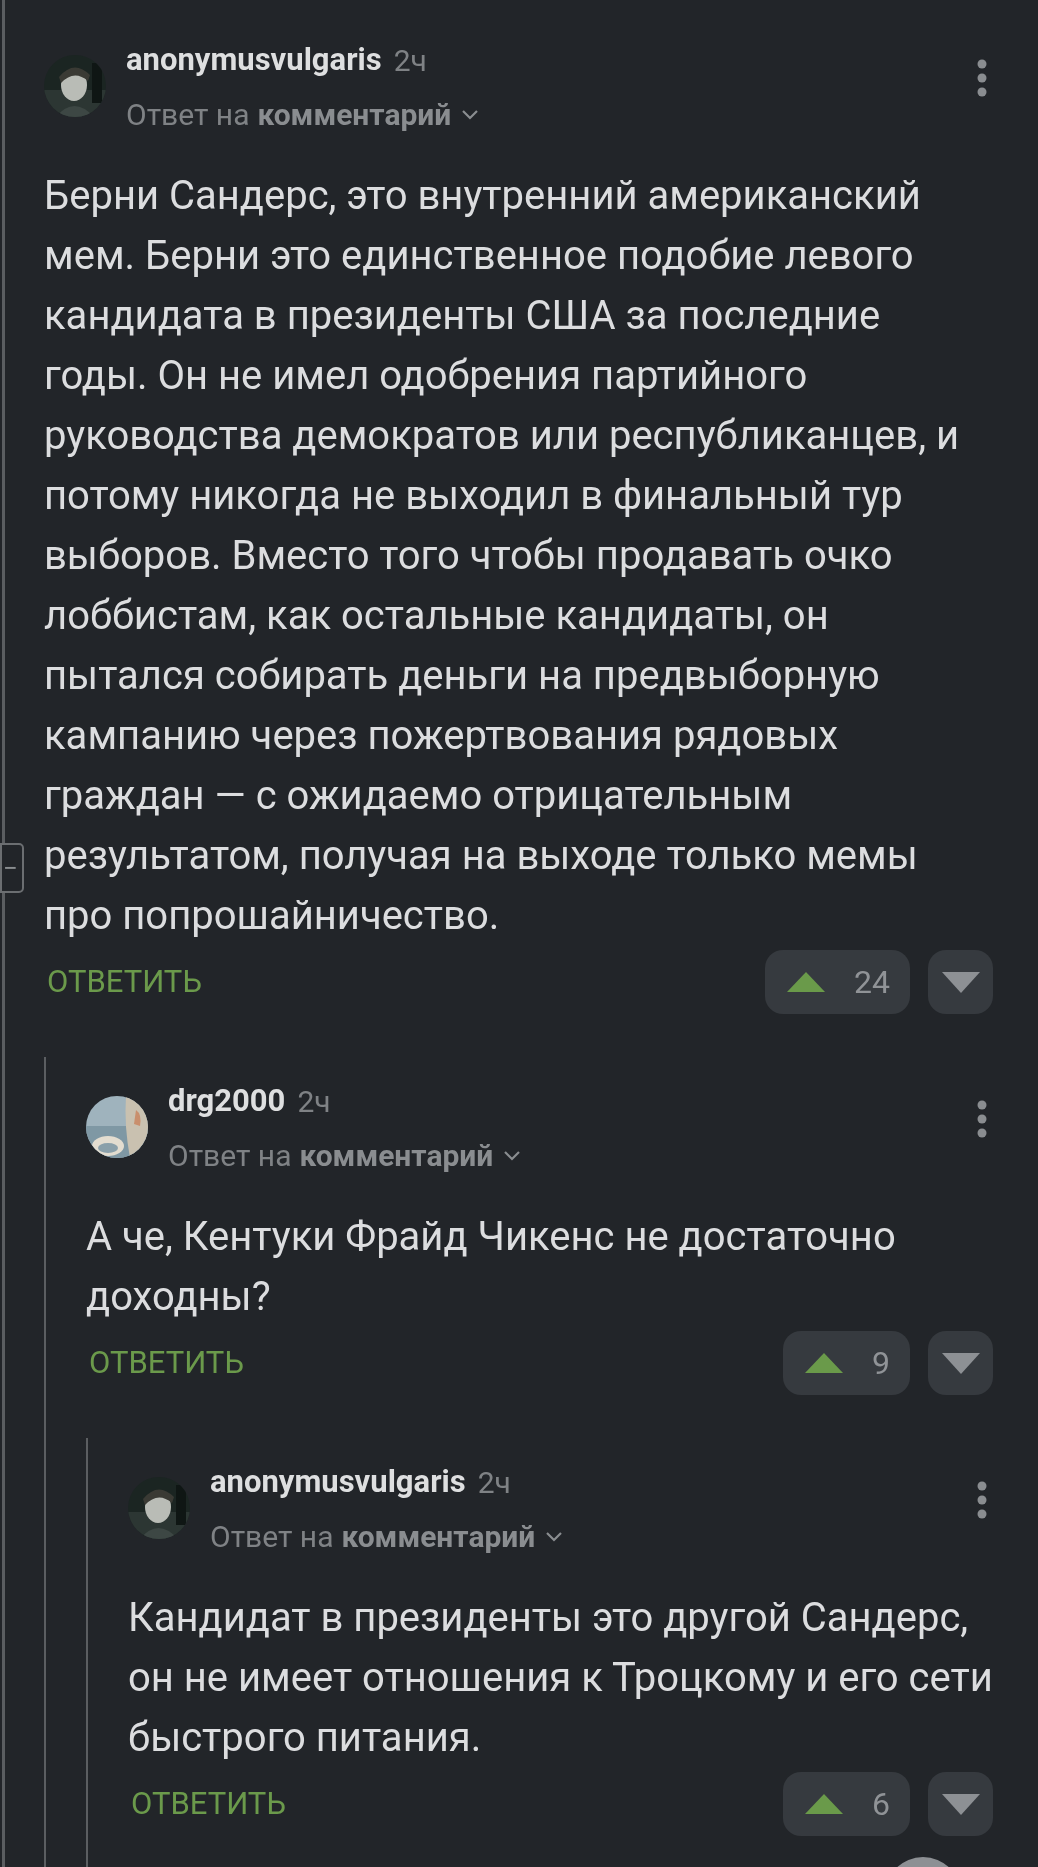 This screenshot has width=1038, height=1867. Describe the element at coordinates (491, 1267) in the screenshot. I see `comment-text: А че, Кентуки Фрайд Чикенс не достаточно доходны?` at that location.